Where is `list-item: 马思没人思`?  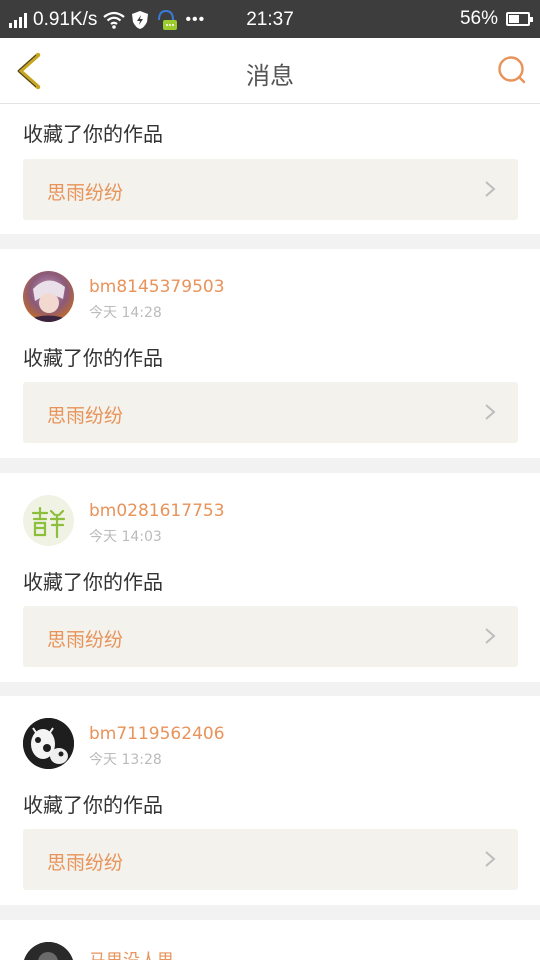 list-item: 马思没人思 is located at coordinates (270, 940).